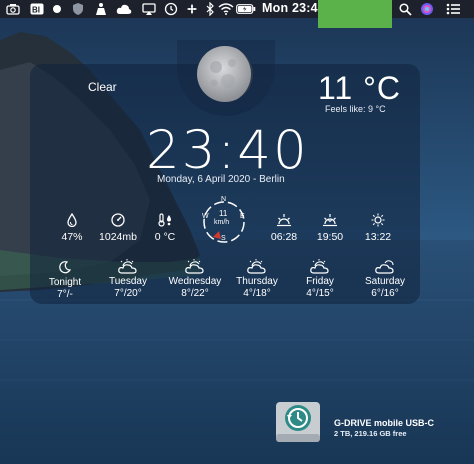  I want to click on wind-direction-arrow, so click(217, 235).